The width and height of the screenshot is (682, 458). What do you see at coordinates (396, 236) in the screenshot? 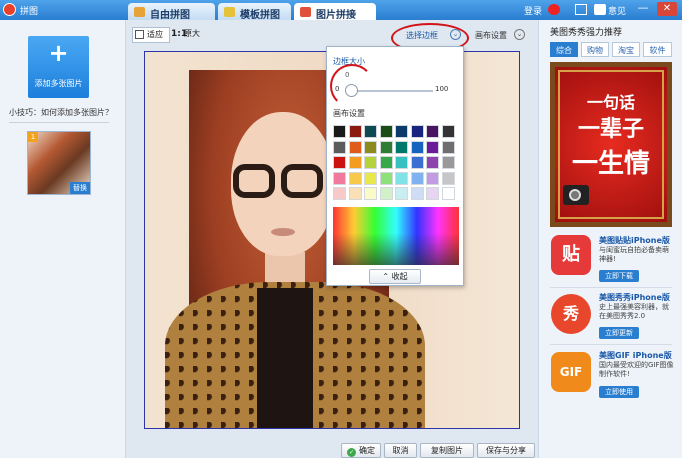
I see `color-spectrum-picker` at bounding box center [396, 236].